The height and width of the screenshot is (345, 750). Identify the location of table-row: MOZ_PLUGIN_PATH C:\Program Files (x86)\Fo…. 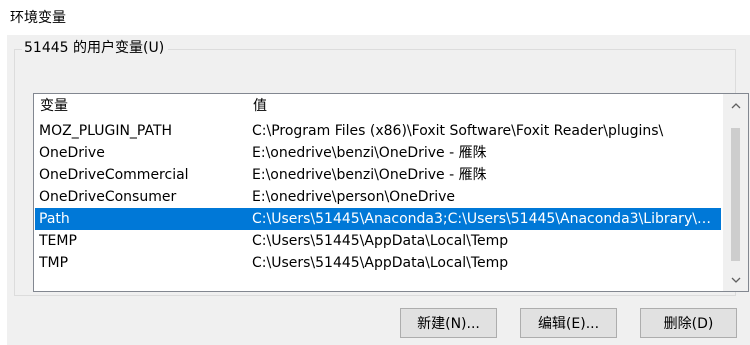
(378, 131).